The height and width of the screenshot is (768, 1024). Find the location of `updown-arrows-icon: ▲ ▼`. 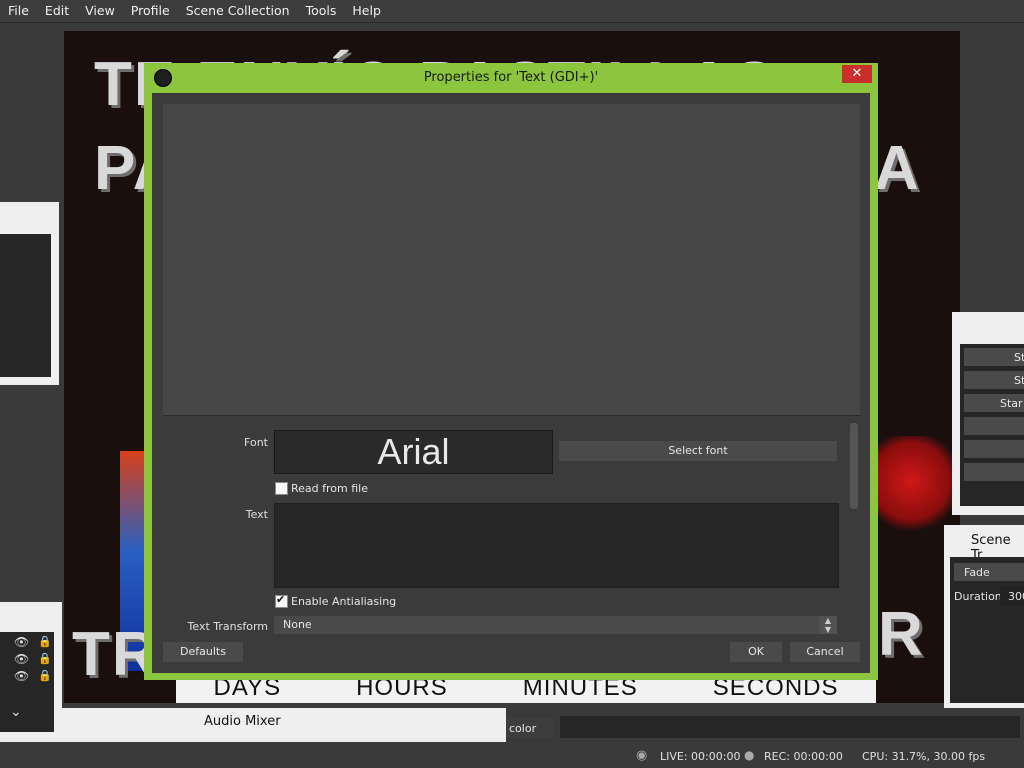

updown-arrows-icon: ▲ ▼ is located at coordinates (828, 625).